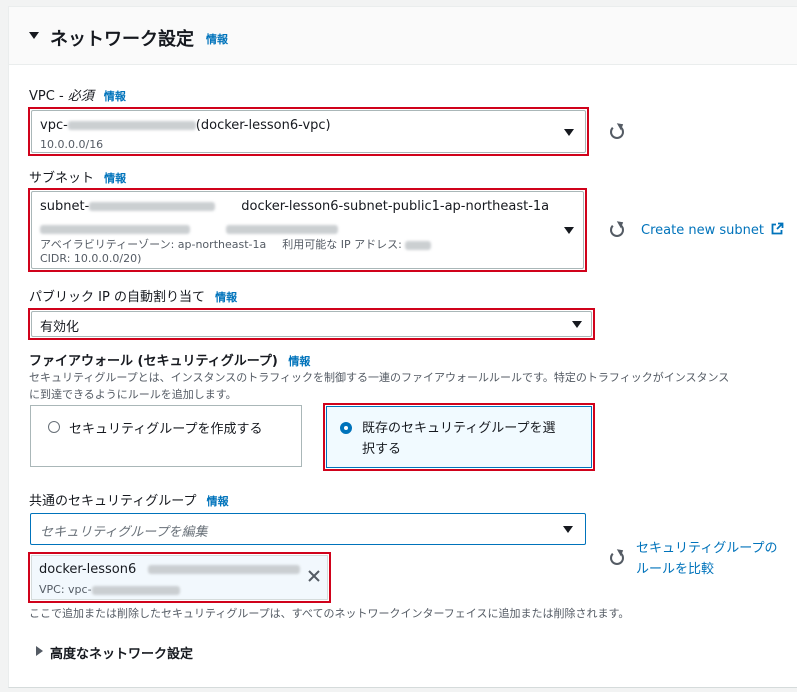 Image resolution: width=797 pixels, height=692 pixels. I want to click on common-sg-info-link: 情報, so click(218, 501).